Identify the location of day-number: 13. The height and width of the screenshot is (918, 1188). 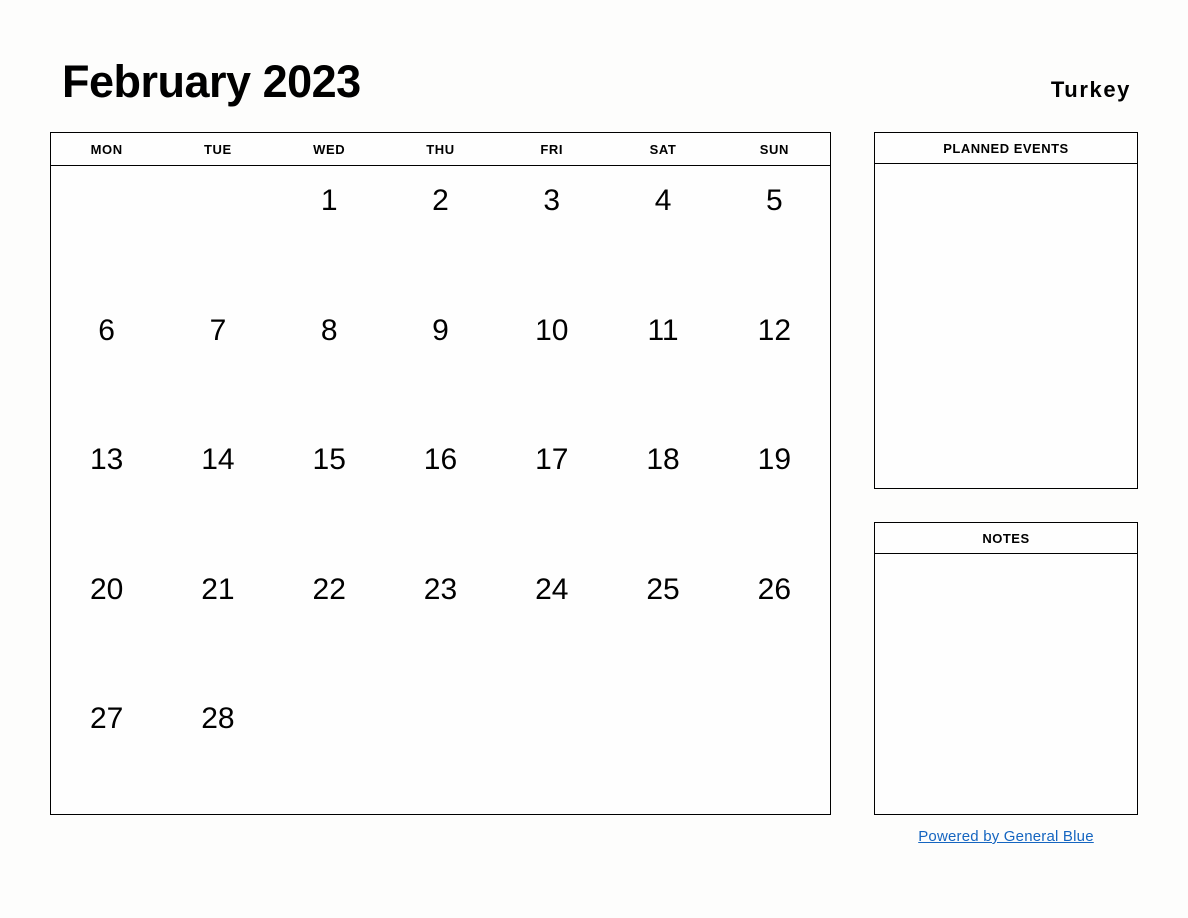
(106, 460).